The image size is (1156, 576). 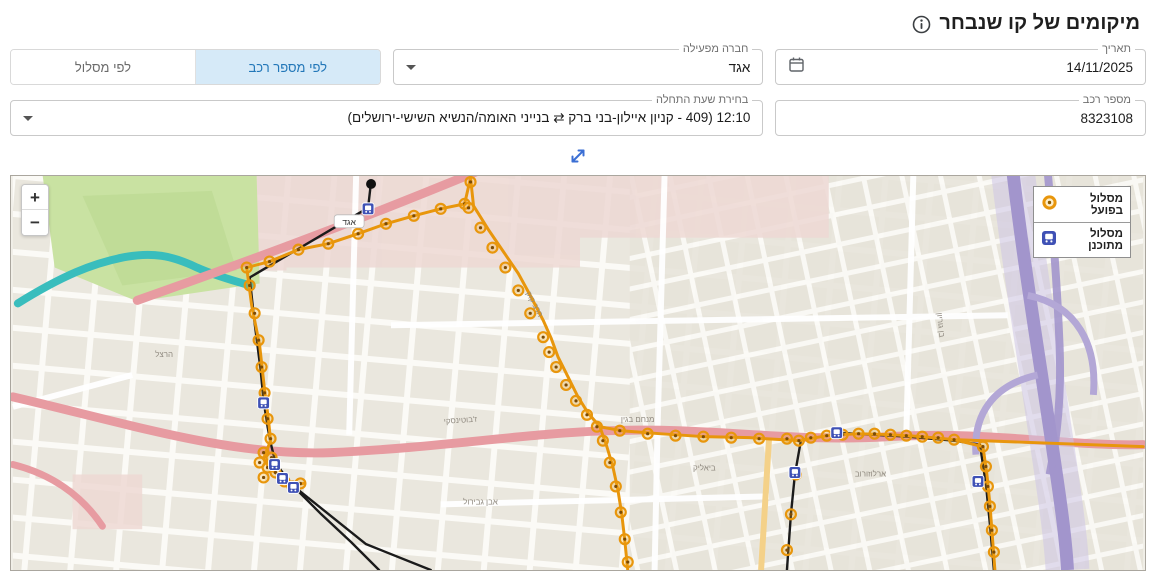 I want to click on page-title: מיקומים של קו שנבחר, so click(x=1039, y=23).